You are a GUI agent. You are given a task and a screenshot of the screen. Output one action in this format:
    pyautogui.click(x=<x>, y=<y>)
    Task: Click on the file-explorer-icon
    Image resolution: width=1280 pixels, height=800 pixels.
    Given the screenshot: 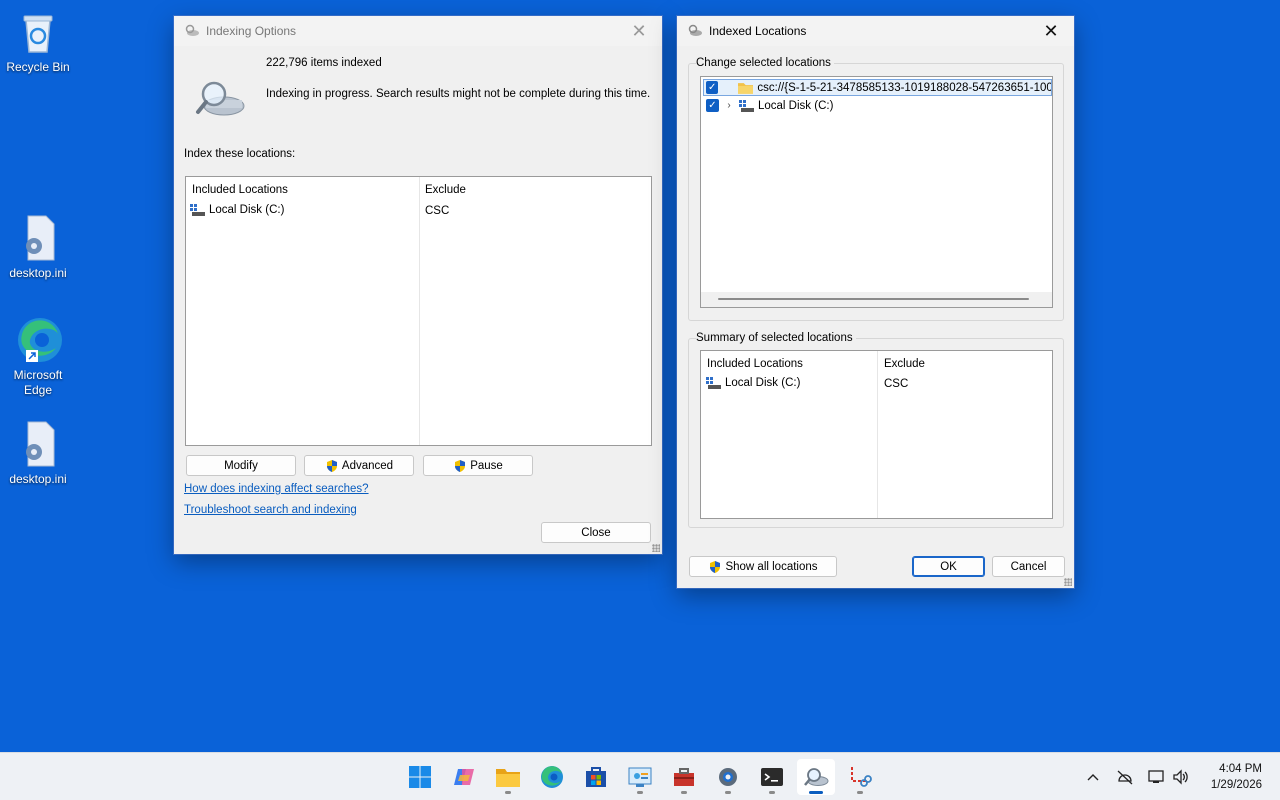 What is the action you would take?
    pyautogui.click(x=508, y=778)
    